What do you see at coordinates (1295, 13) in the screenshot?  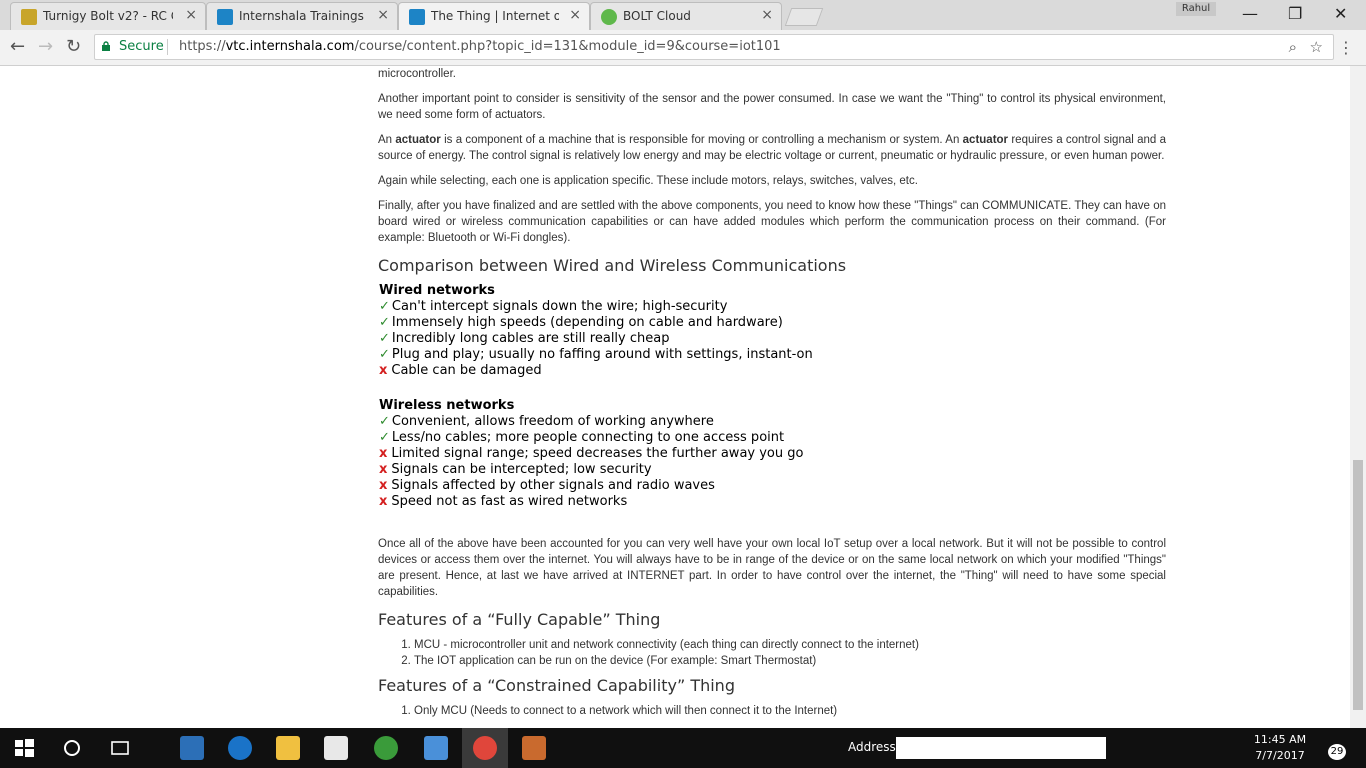 I see `maximize-button: ❐` at bounding box center [1295, 13].